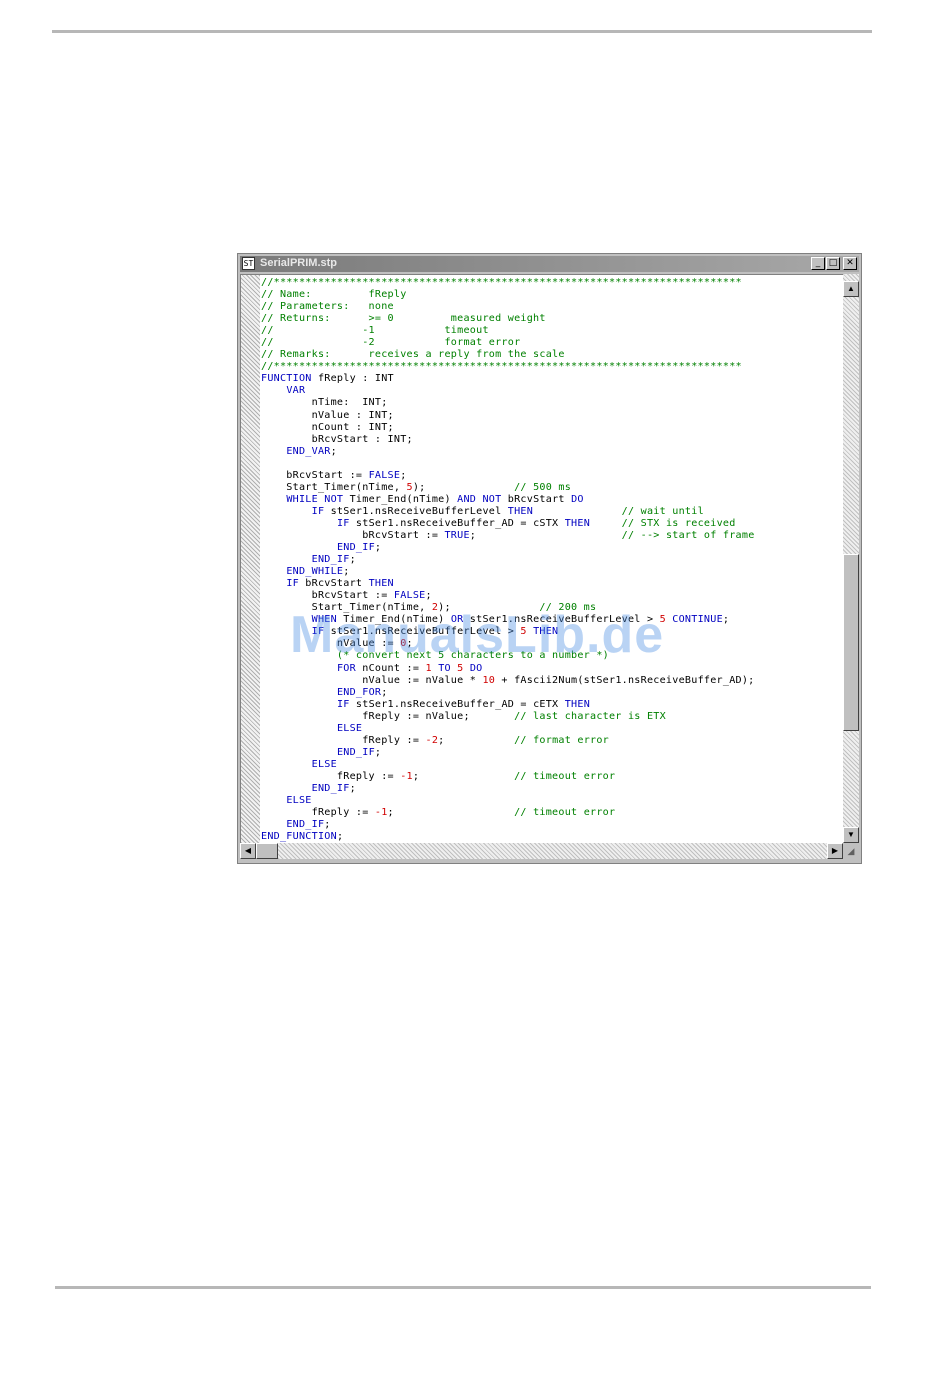 The width and height of the screenshot is (950, 1379). What do you see at coordinates (508, 379) in the screenshot?
I see `code-line: FUNCTION fReply : INT` at bounding box center [508, 379].